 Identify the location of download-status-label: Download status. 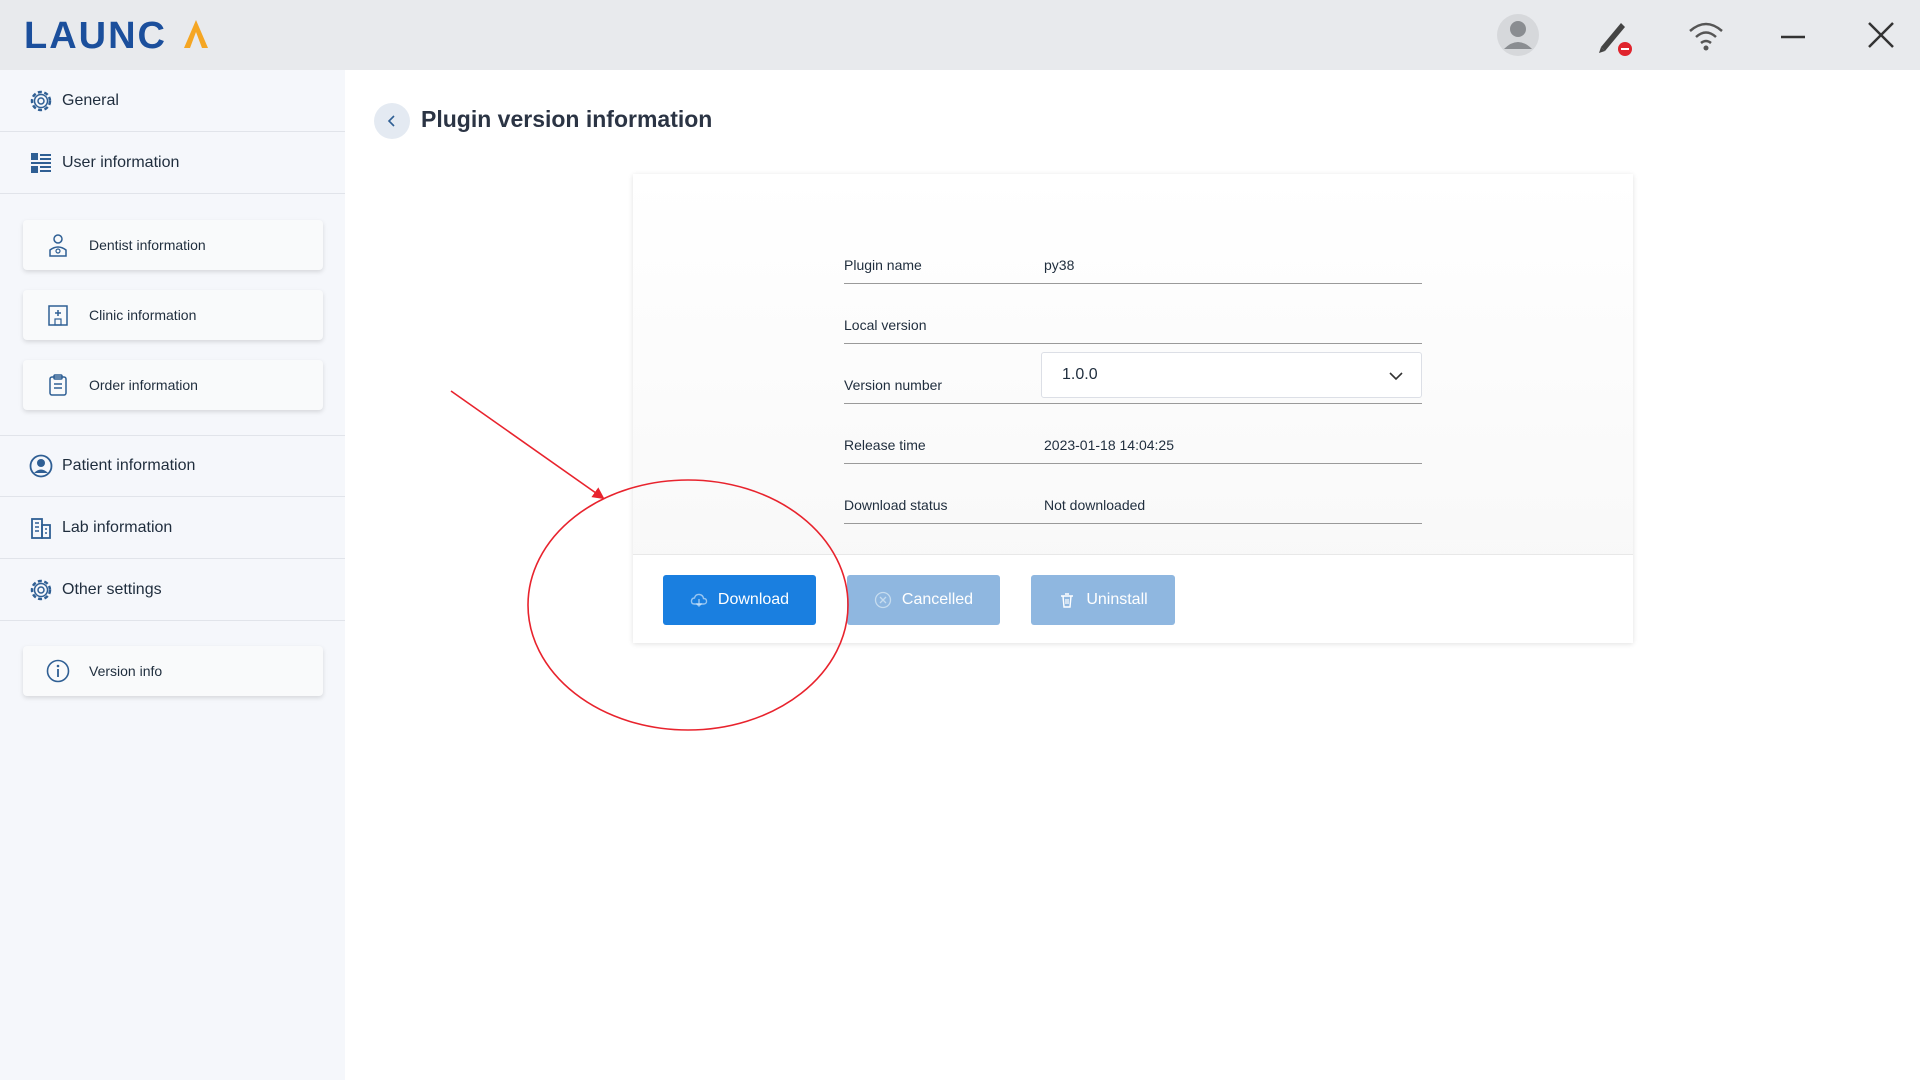
(896, 505).